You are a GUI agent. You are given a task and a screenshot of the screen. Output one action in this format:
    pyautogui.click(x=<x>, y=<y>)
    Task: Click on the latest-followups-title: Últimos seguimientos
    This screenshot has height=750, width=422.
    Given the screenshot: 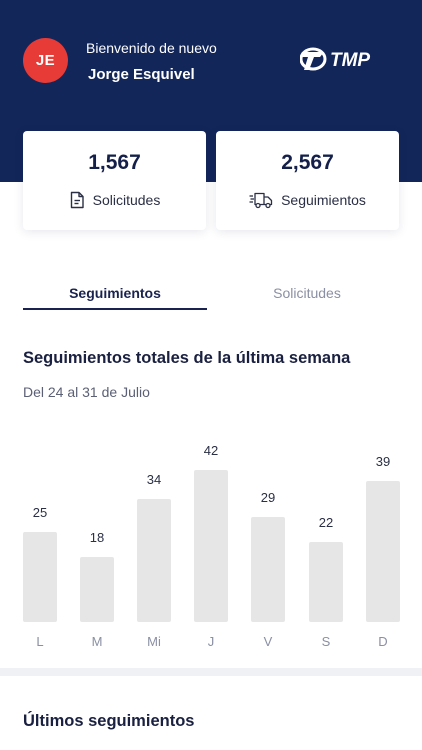 What is the action you would take?
    pyautogui.click(x=109, y=721)
    